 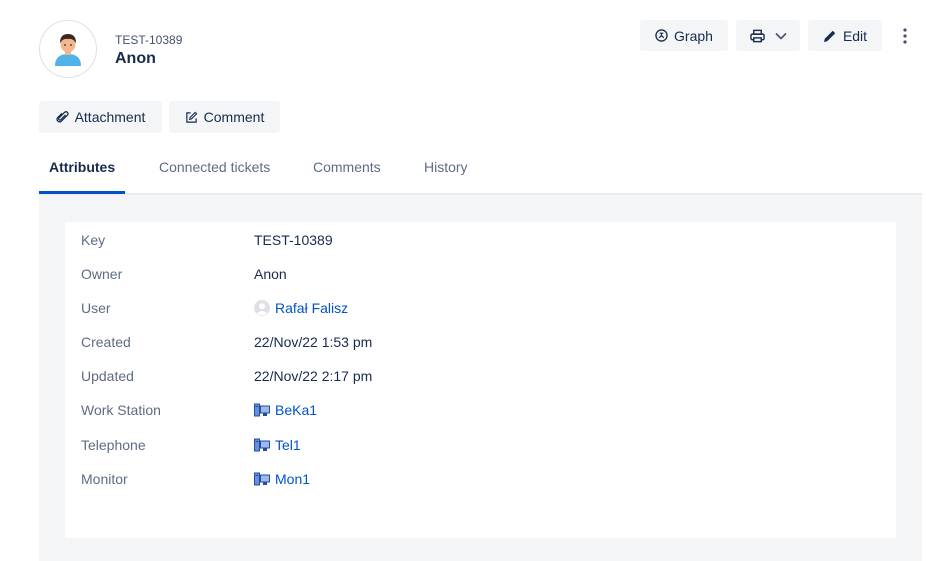 I want to click on attribute-label: Created, so click(x=106, y=342).